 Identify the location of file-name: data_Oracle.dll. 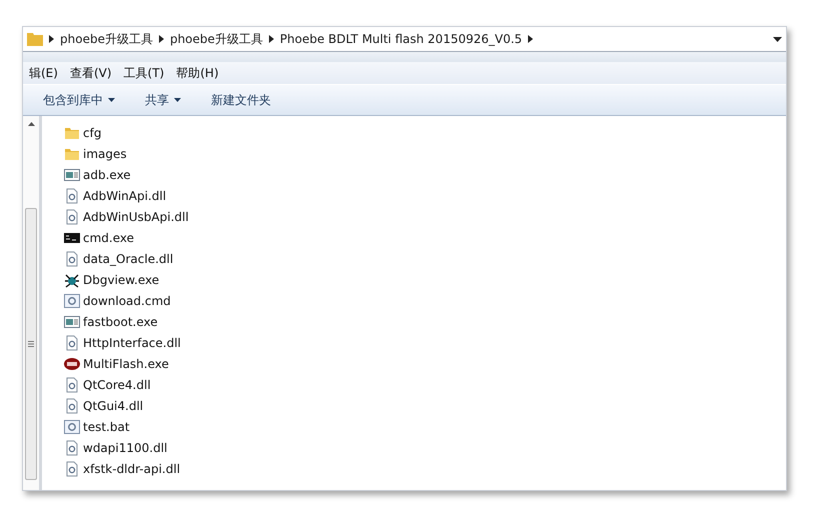
(128, 259).